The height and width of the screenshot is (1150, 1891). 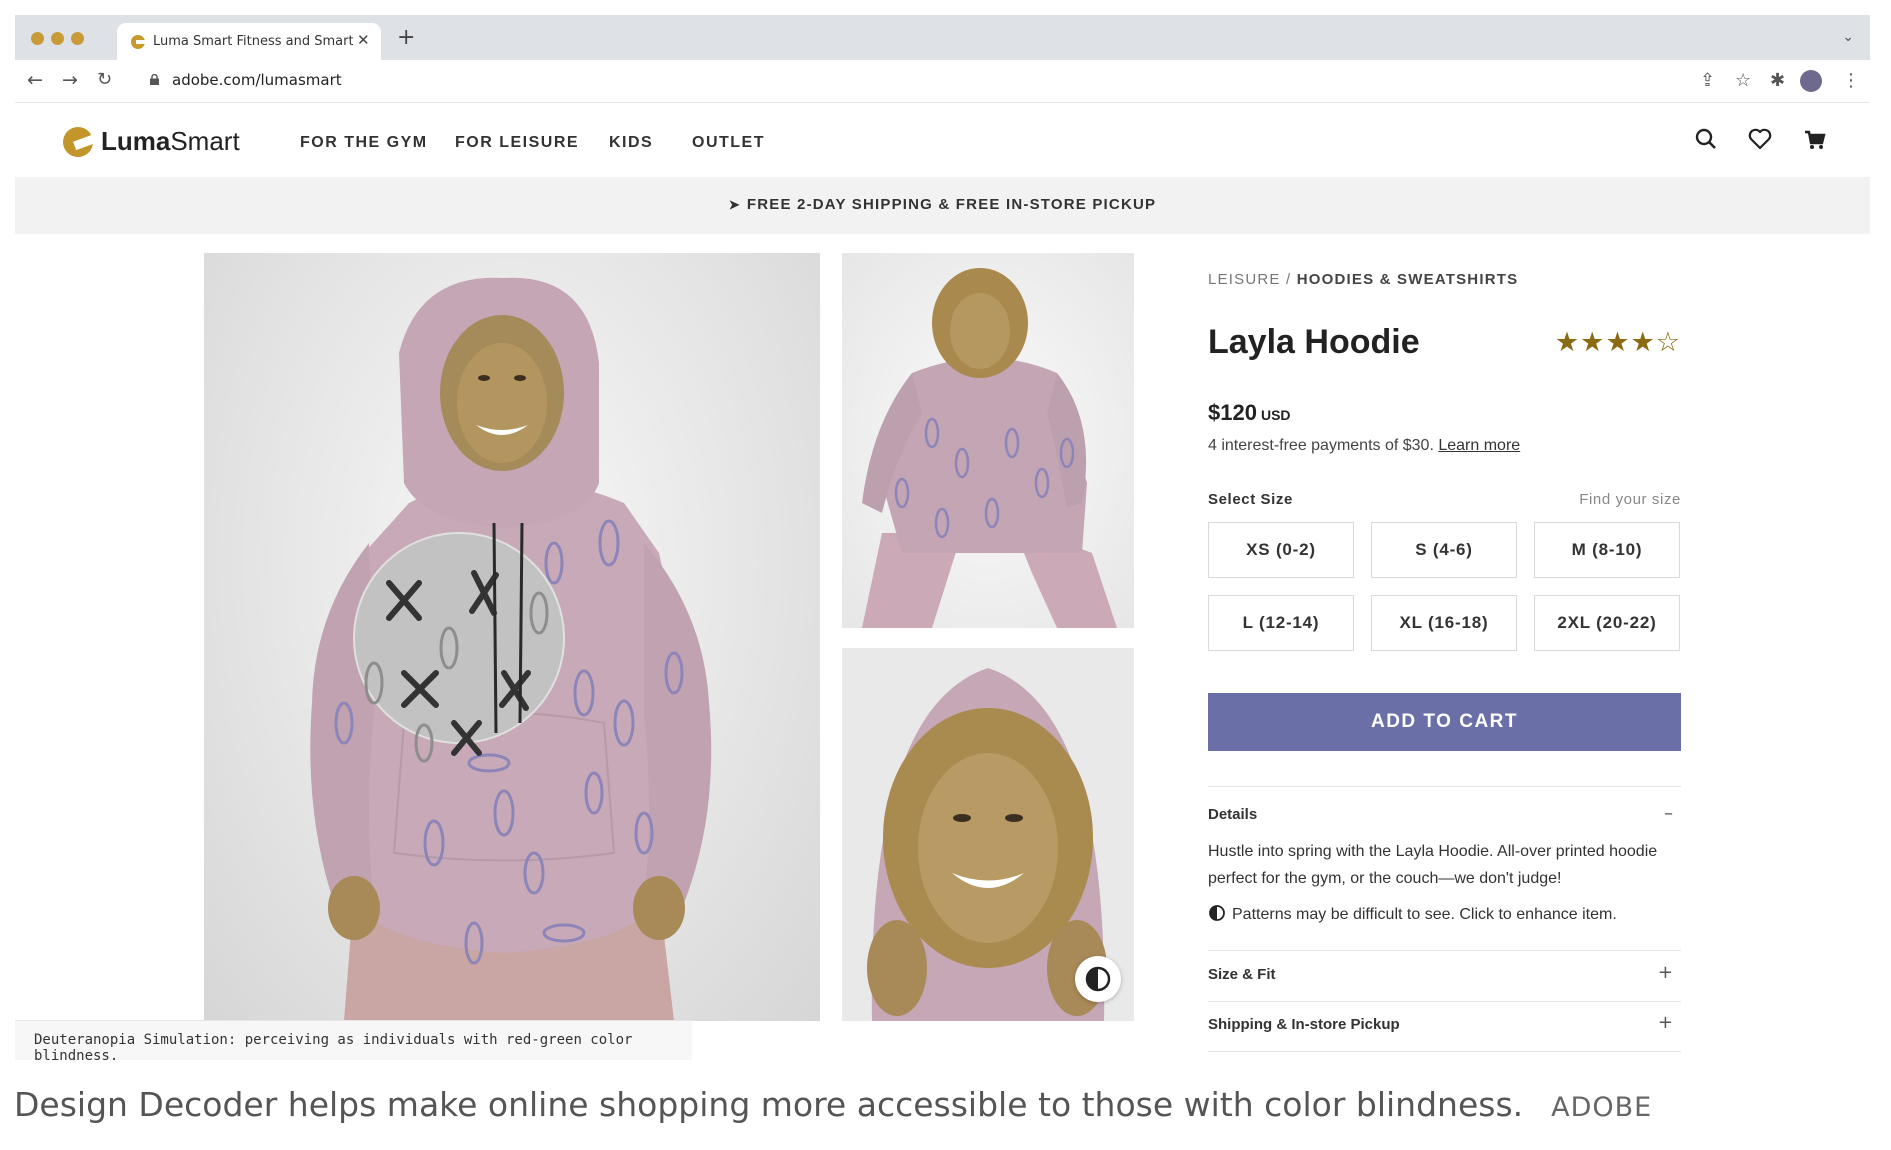 I want to click on nav-kids: KIDS, so click(x=631, y=143).